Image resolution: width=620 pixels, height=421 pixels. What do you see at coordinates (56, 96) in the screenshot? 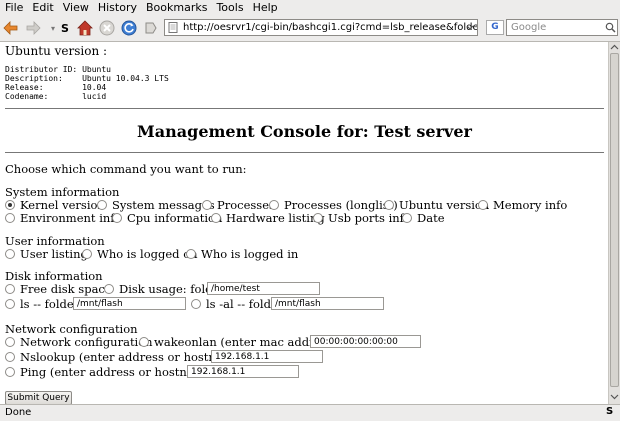
I see `output-line: Codename: lucid` at bounding box center [56, 96].